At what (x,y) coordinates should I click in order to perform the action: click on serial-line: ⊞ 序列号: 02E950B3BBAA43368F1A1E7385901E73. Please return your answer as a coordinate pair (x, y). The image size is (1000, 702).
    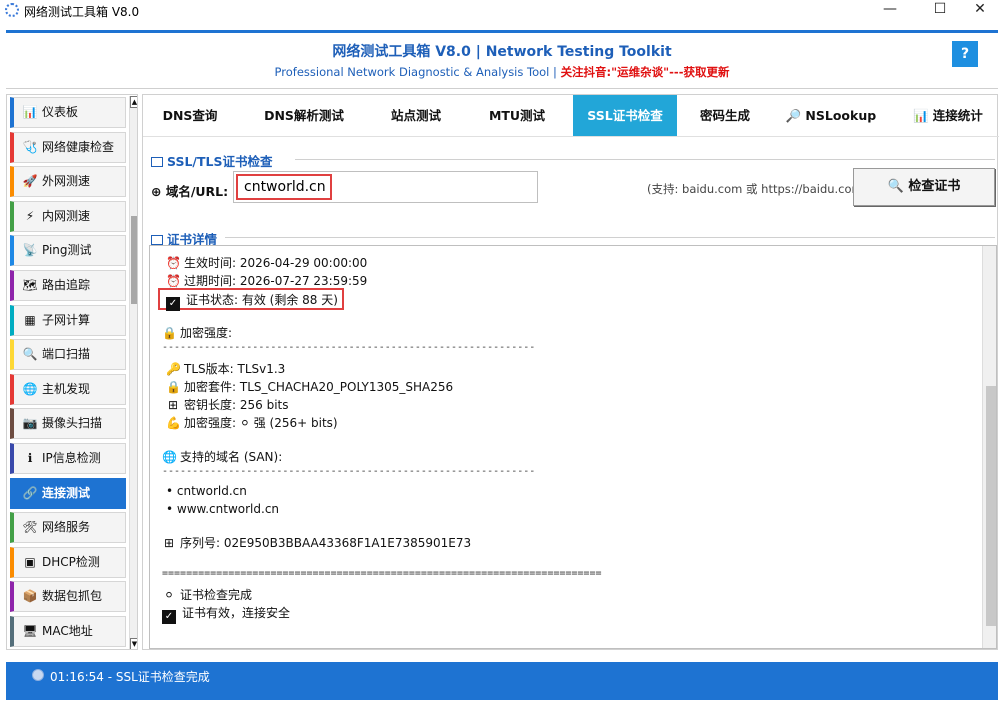
    Looking at the image, I should click on (317, 543).